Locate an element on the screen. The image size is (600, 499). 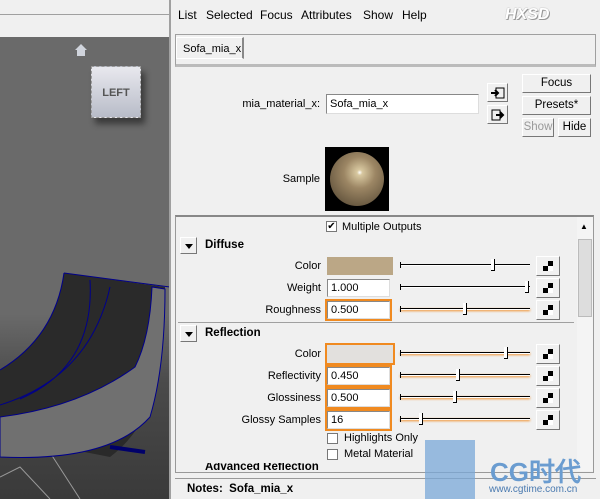
multiple-outputs-checkbox: ✔ is located at coordinates (331, 226).